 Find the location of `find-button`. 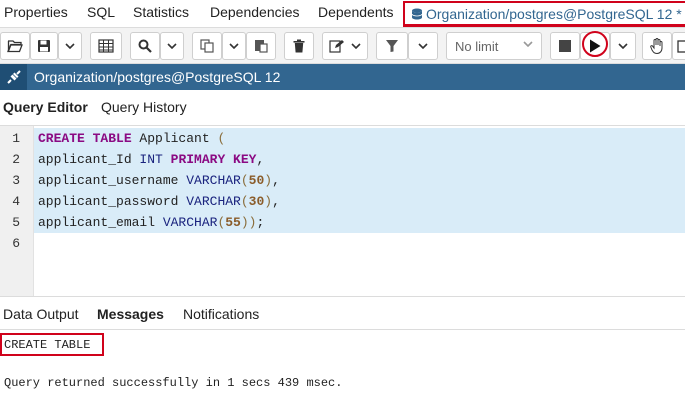

find-button is located at coordinates (145, 46).